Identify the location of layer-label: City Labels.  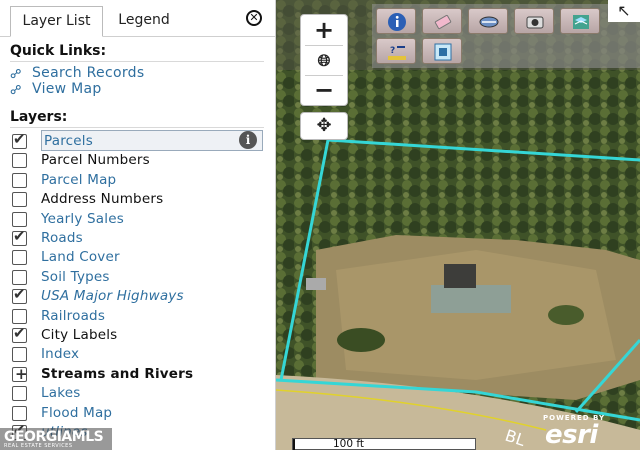
(79, 335).